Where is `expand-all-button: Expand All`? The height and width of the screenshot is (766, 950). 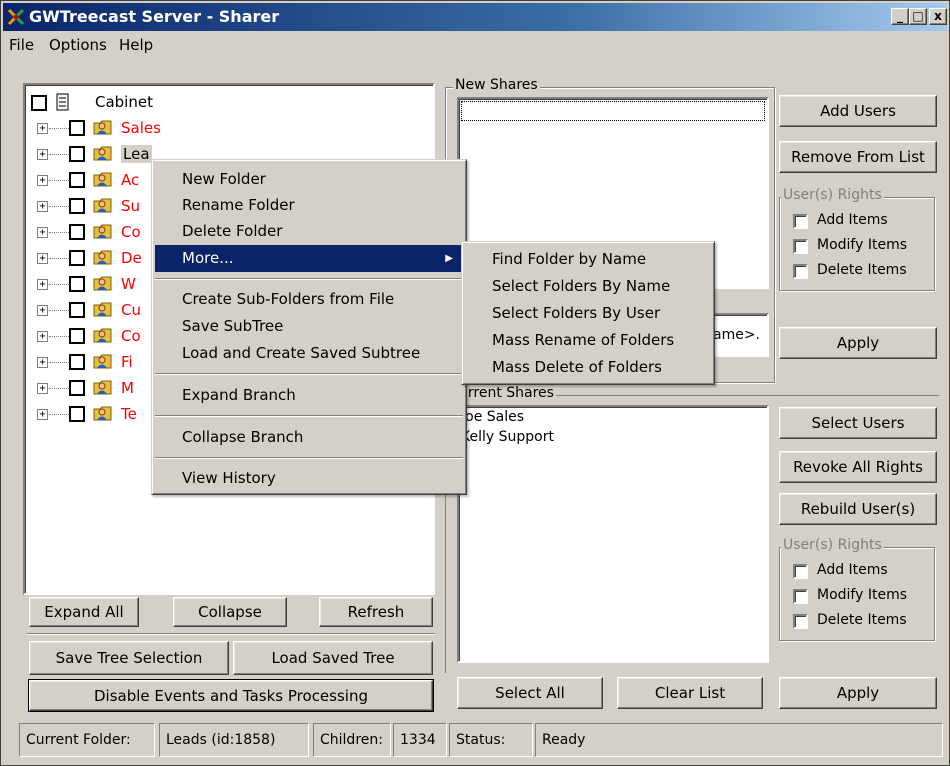
expand-all-button: Expand All is located at coordinates (84, 612).